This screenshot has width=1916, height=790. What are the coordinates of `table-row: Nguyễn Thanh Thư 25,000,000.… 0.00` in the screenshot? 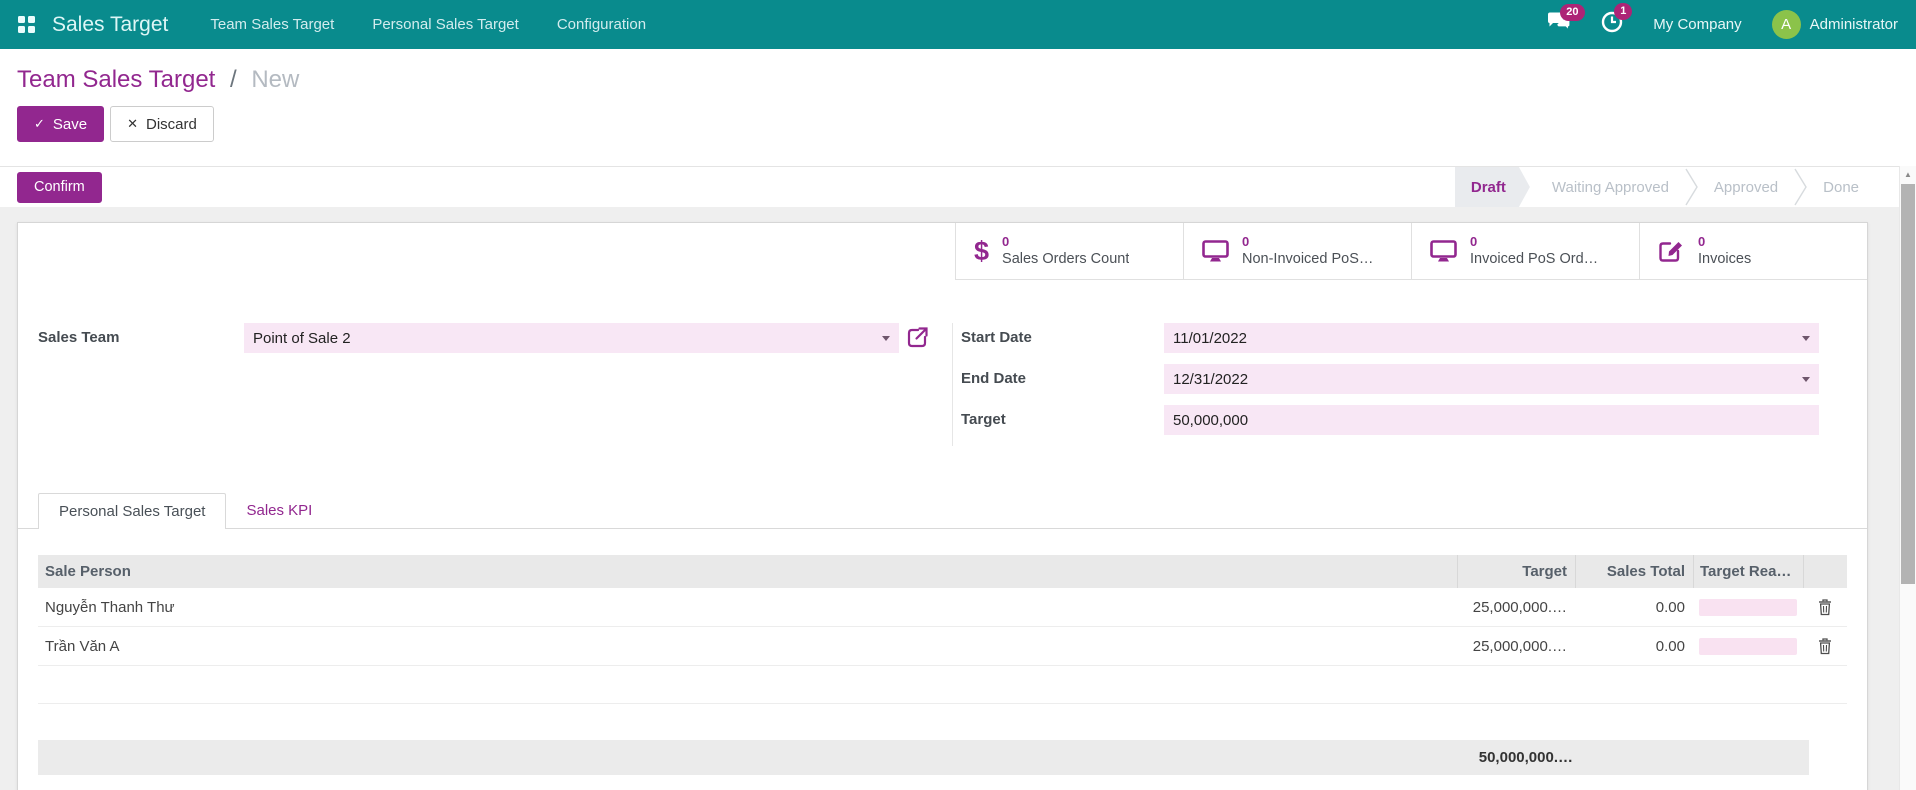 It's located at (942, 607).